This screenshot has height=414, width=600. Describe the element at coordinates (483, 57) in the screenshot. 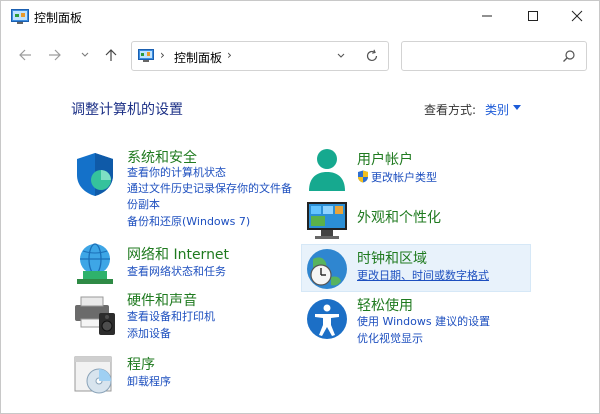

I see `search-input` at that location.